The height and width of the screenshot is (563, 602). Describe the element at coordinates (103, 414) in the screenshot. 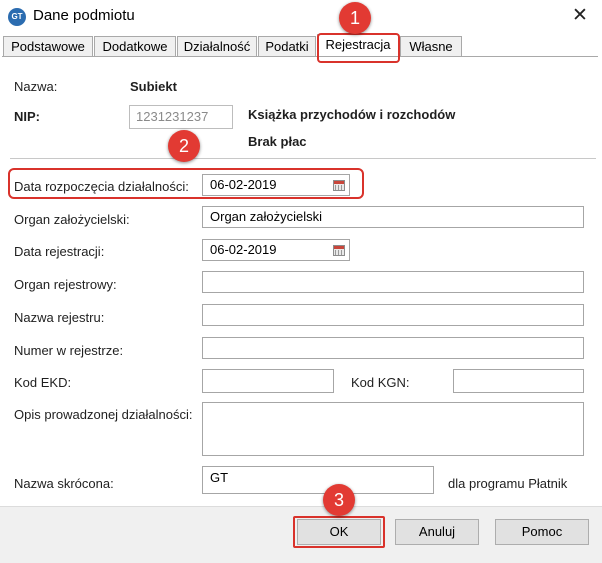

I see `activity-description-label: Opis prowadzonej działalności:` at that location.